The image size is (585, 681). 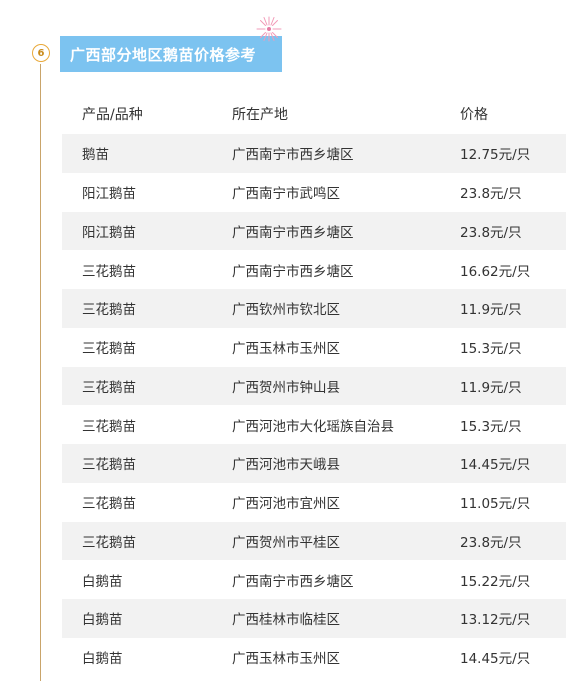 What do you see at coordinates (95, 155) in the screenshot?
I see `product-cell: 鹅苗` at bounding box center [95, 155].